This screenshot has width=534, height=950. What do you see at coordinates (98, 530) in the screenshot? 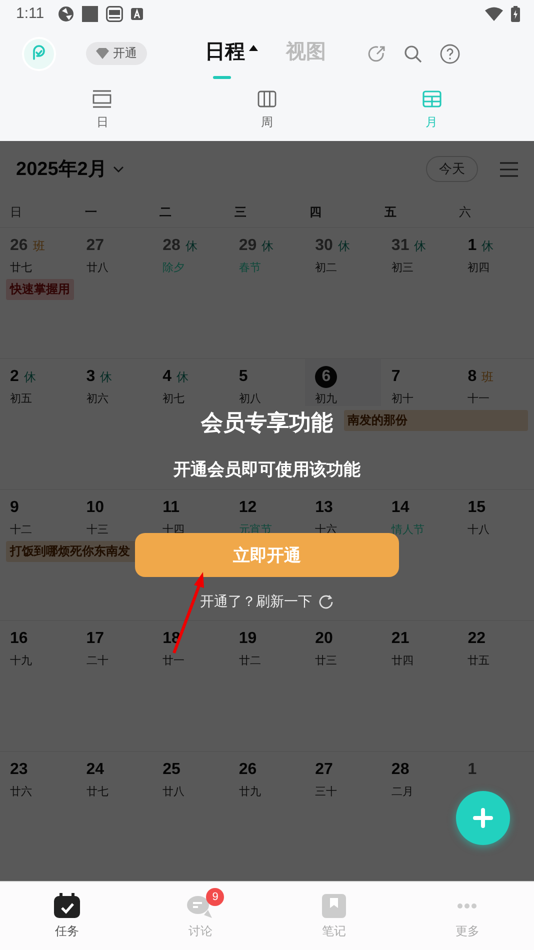
I see `lunar-date: 十三` at bounding box center [98, 530].